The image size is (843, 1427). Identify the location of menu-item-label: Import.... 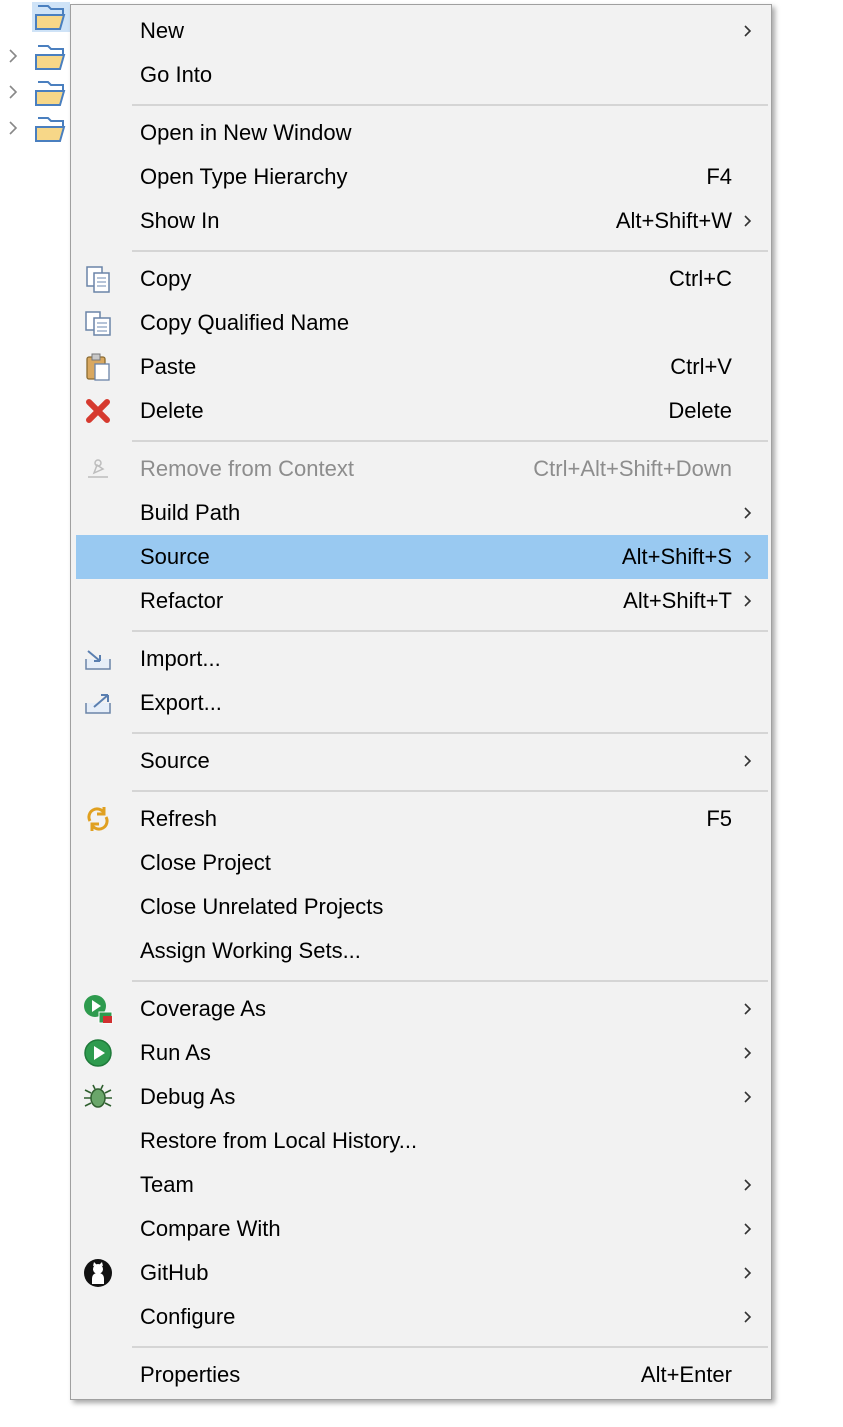
(180, 658).